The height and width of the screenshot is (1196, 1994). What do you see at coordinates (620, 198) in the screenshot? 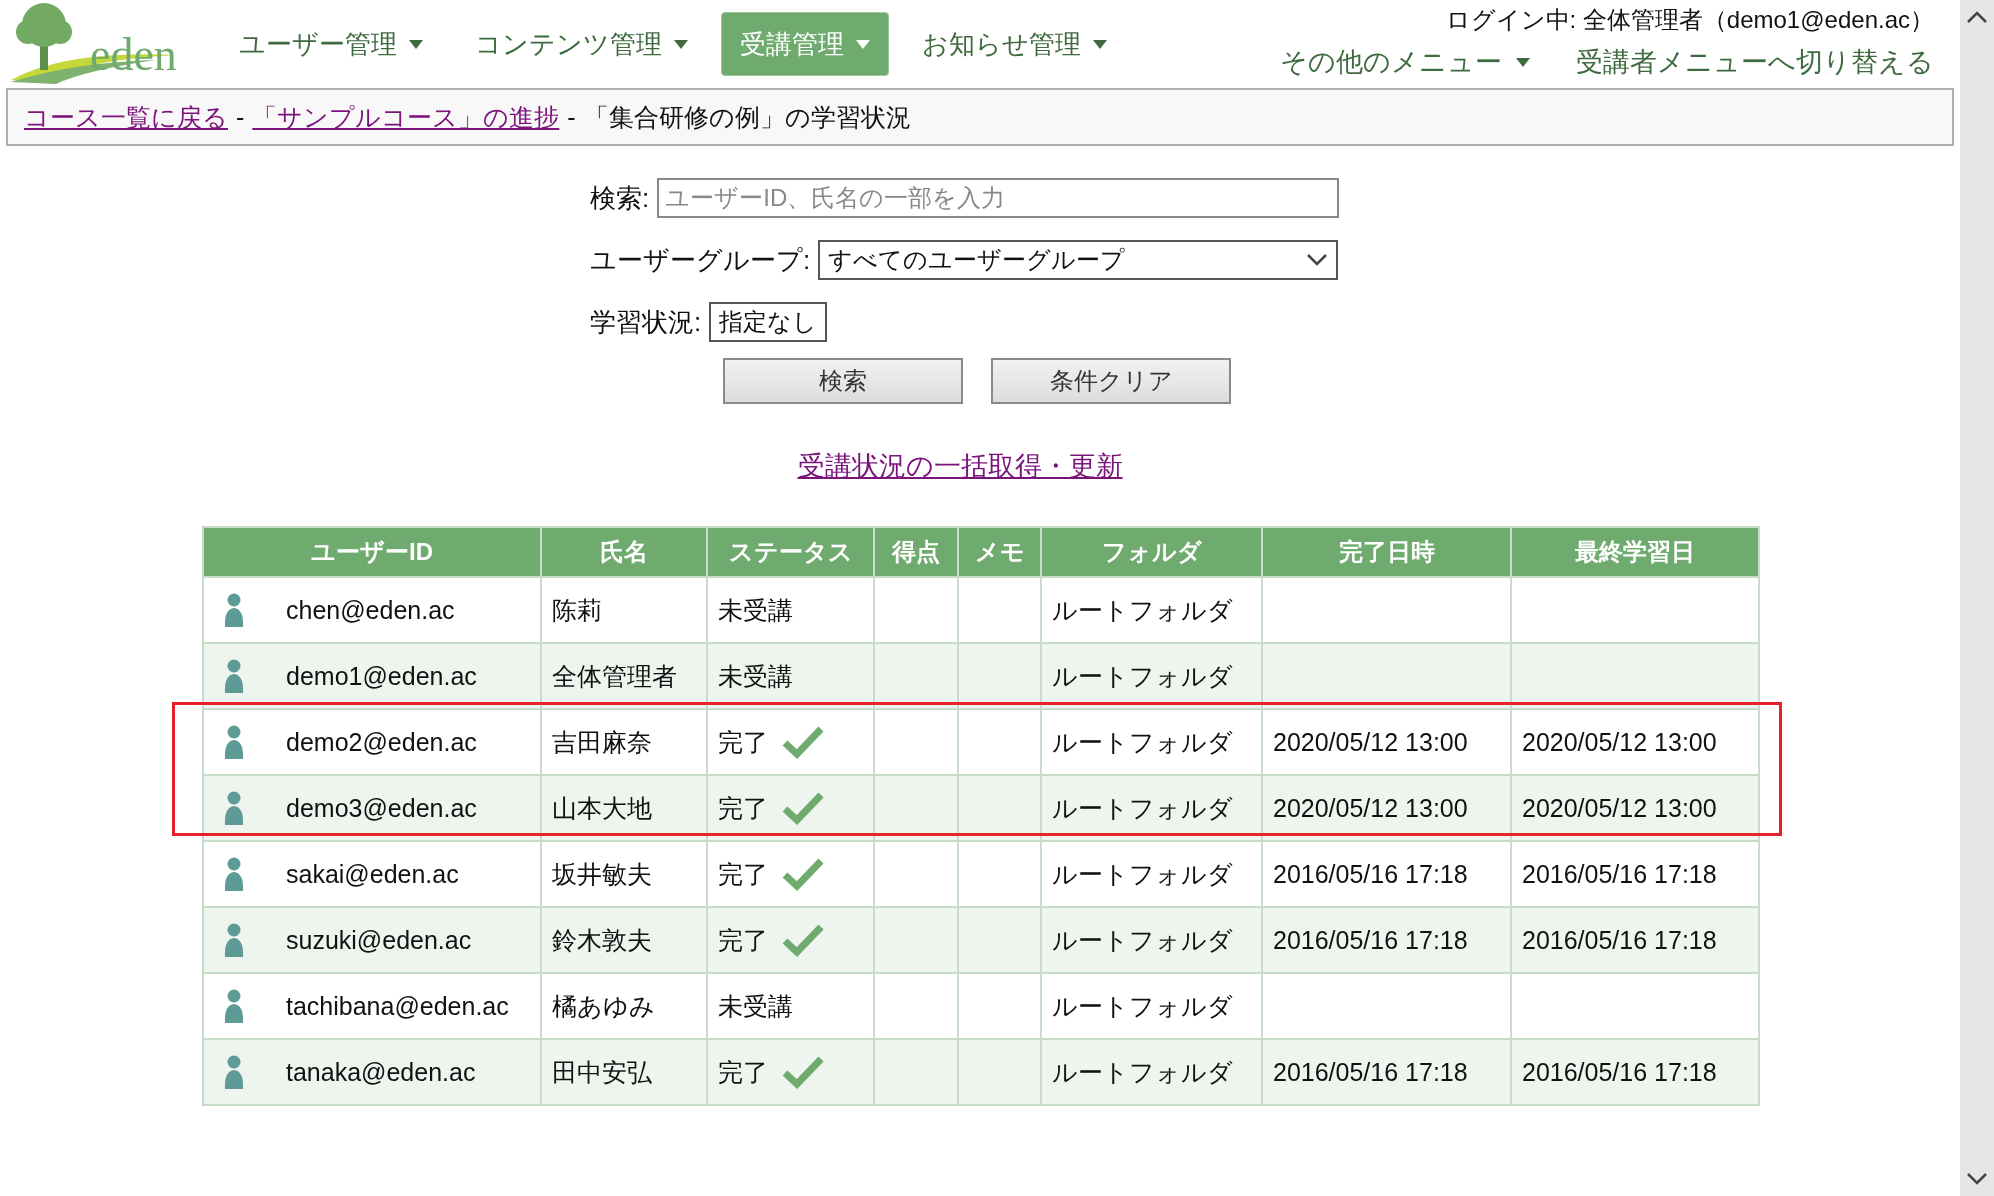
I see `search-label: 検索:` at bounding box center [620, 198].